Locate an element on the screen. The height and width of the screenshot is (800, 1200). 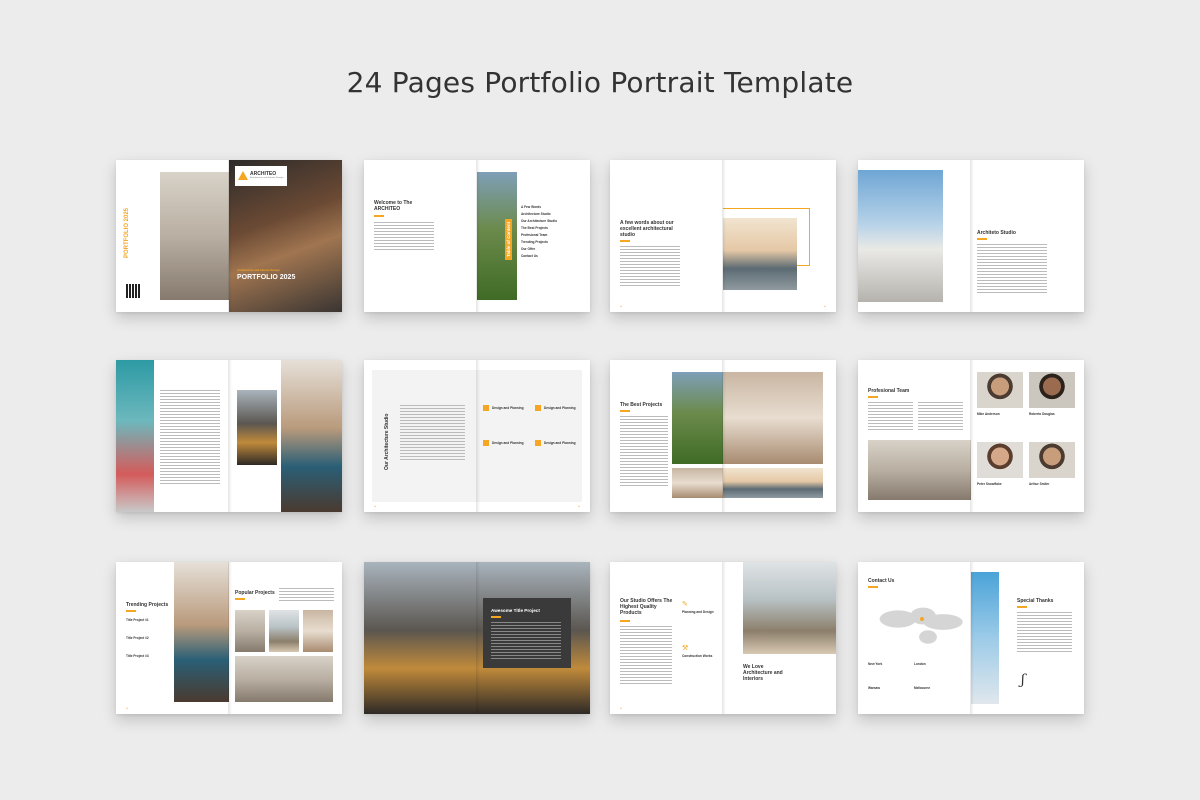
page-right: Architeto Studio is located at coordinates (1027, 236).